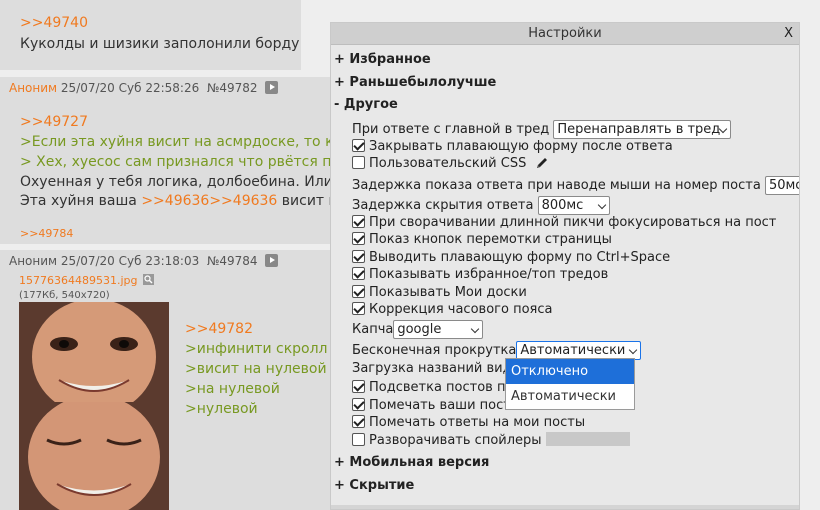 Image resolution: width=820 pixels, height=510 pixels. I want to click on post-thumbnail-image, so click(94, 406).